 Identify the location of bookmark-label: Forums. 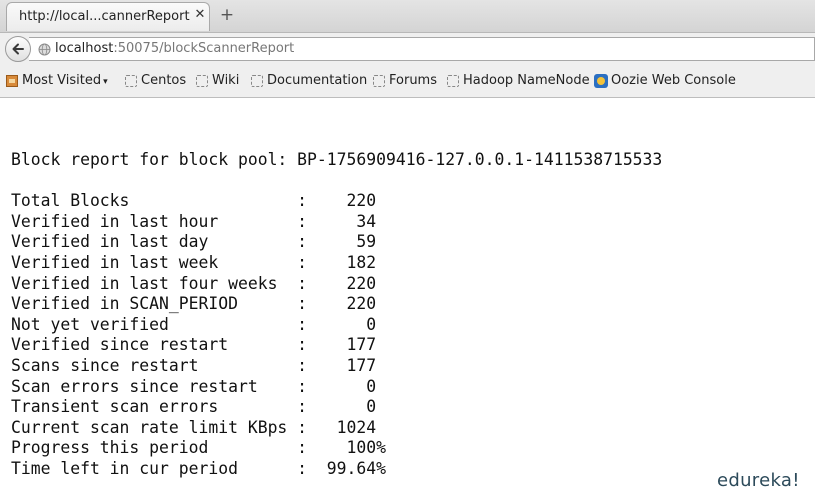
(413, 80).